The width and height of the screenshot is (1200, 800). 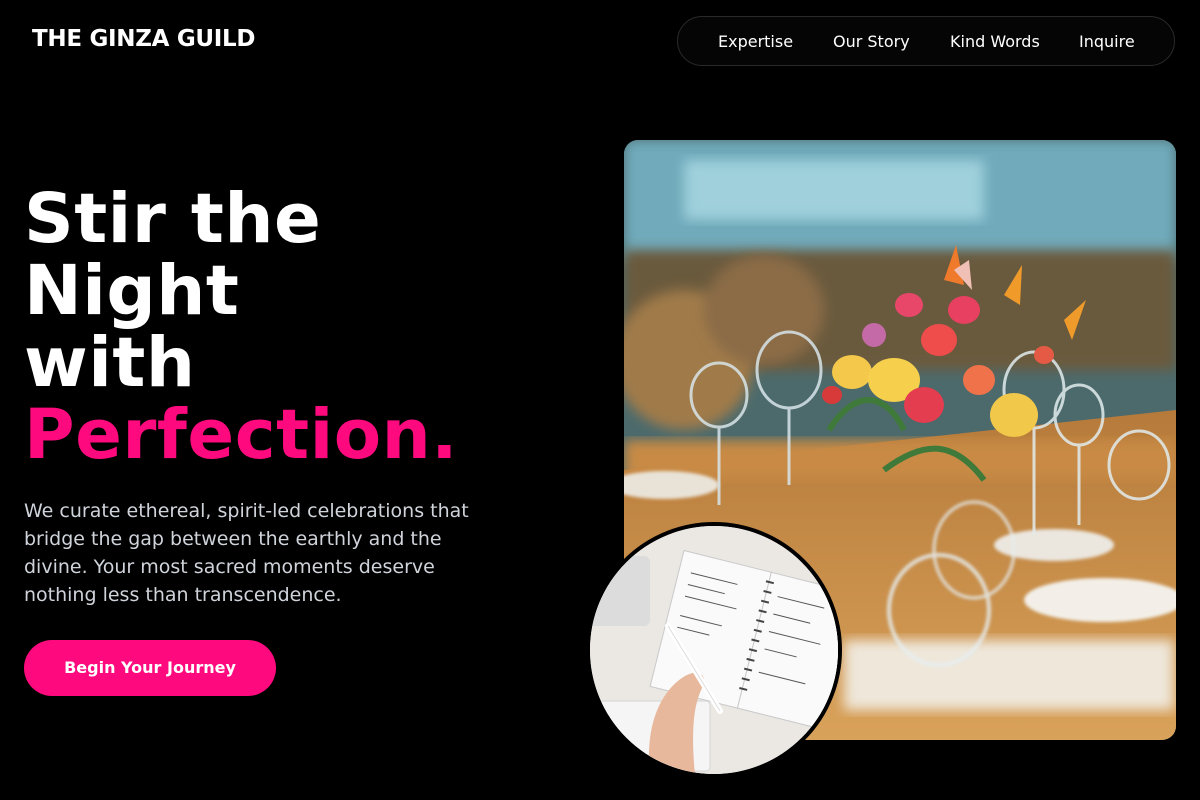 I want to click on headline-line-2: Night, so click(x=132, y=291).